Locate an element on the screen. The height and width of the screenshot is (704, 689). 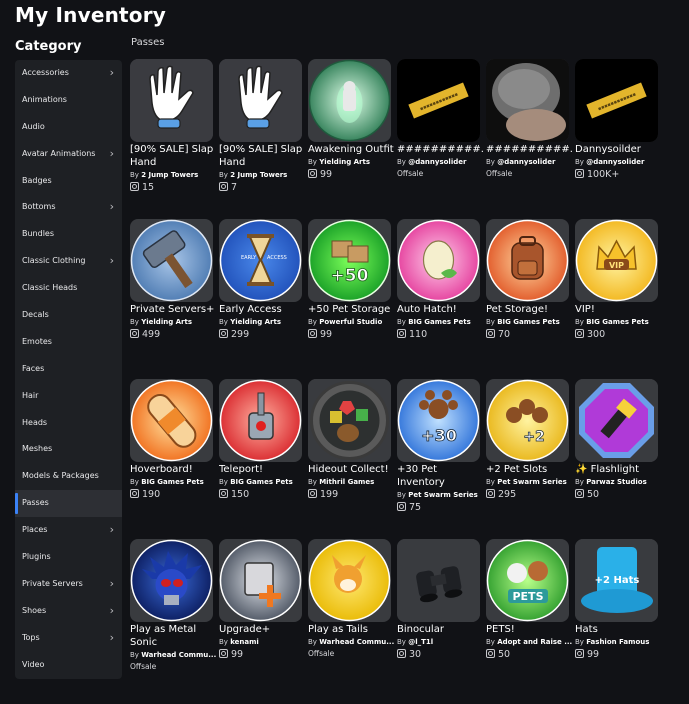
item-name: Hideout Collect! is located at coordinates (351, 469).